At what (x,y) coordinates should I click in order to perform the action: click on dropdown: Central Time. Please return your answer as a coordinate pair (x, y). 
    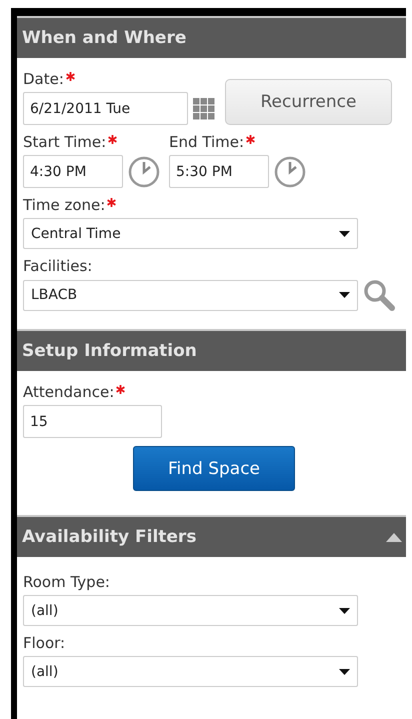
    Looking at the image, I should click on (190, 233).